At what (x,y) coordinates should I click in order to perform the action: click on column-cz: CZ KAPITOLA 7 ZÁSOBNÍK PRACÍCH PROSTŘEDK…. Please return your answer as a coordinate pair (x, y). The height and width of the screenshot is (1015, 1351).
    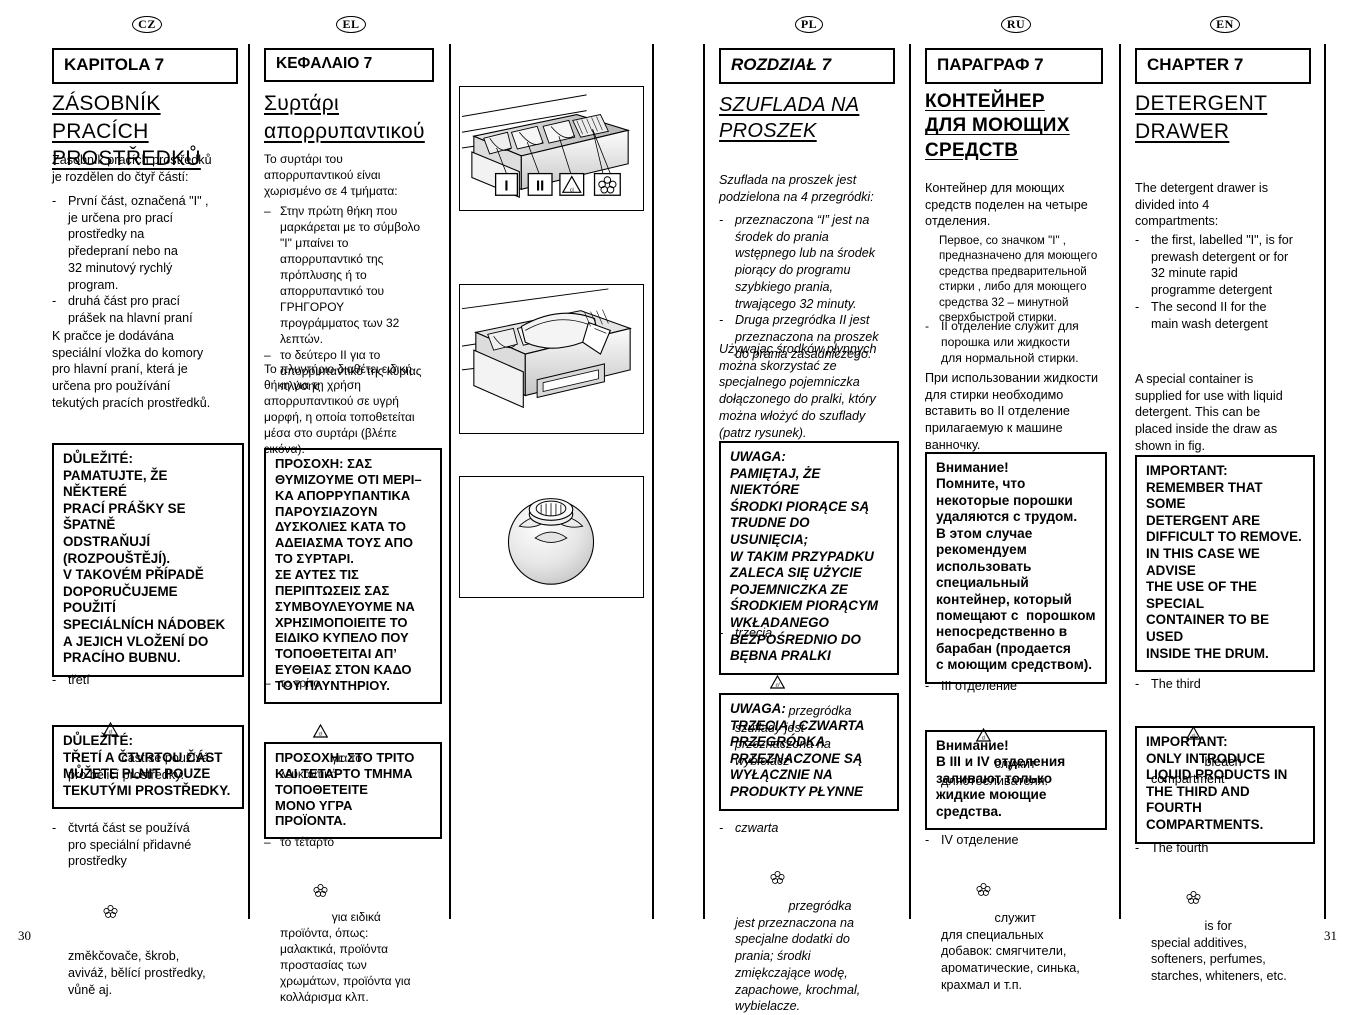
    Looking at the image, I should click on (147, 498).